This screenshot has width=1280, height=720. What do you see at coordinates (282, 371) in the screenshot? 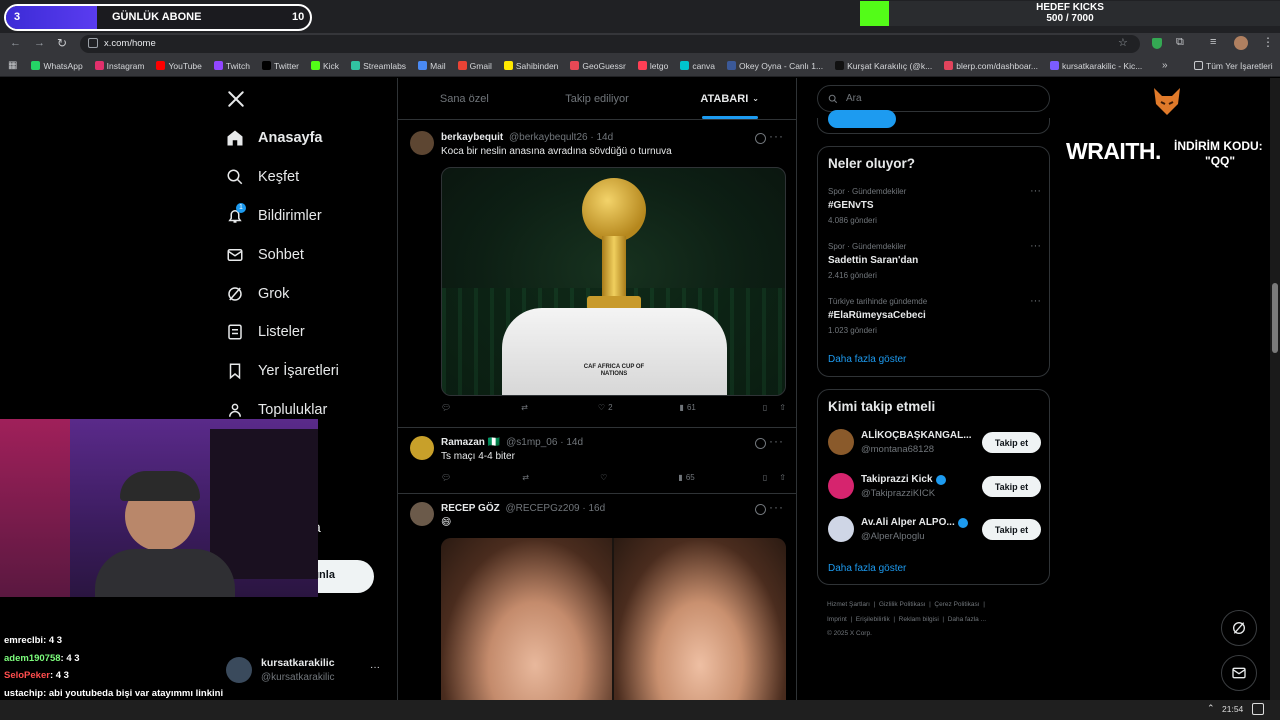
I see `nav-bookmarks: Yer İşaretleri` at bounding box center [282, 371].